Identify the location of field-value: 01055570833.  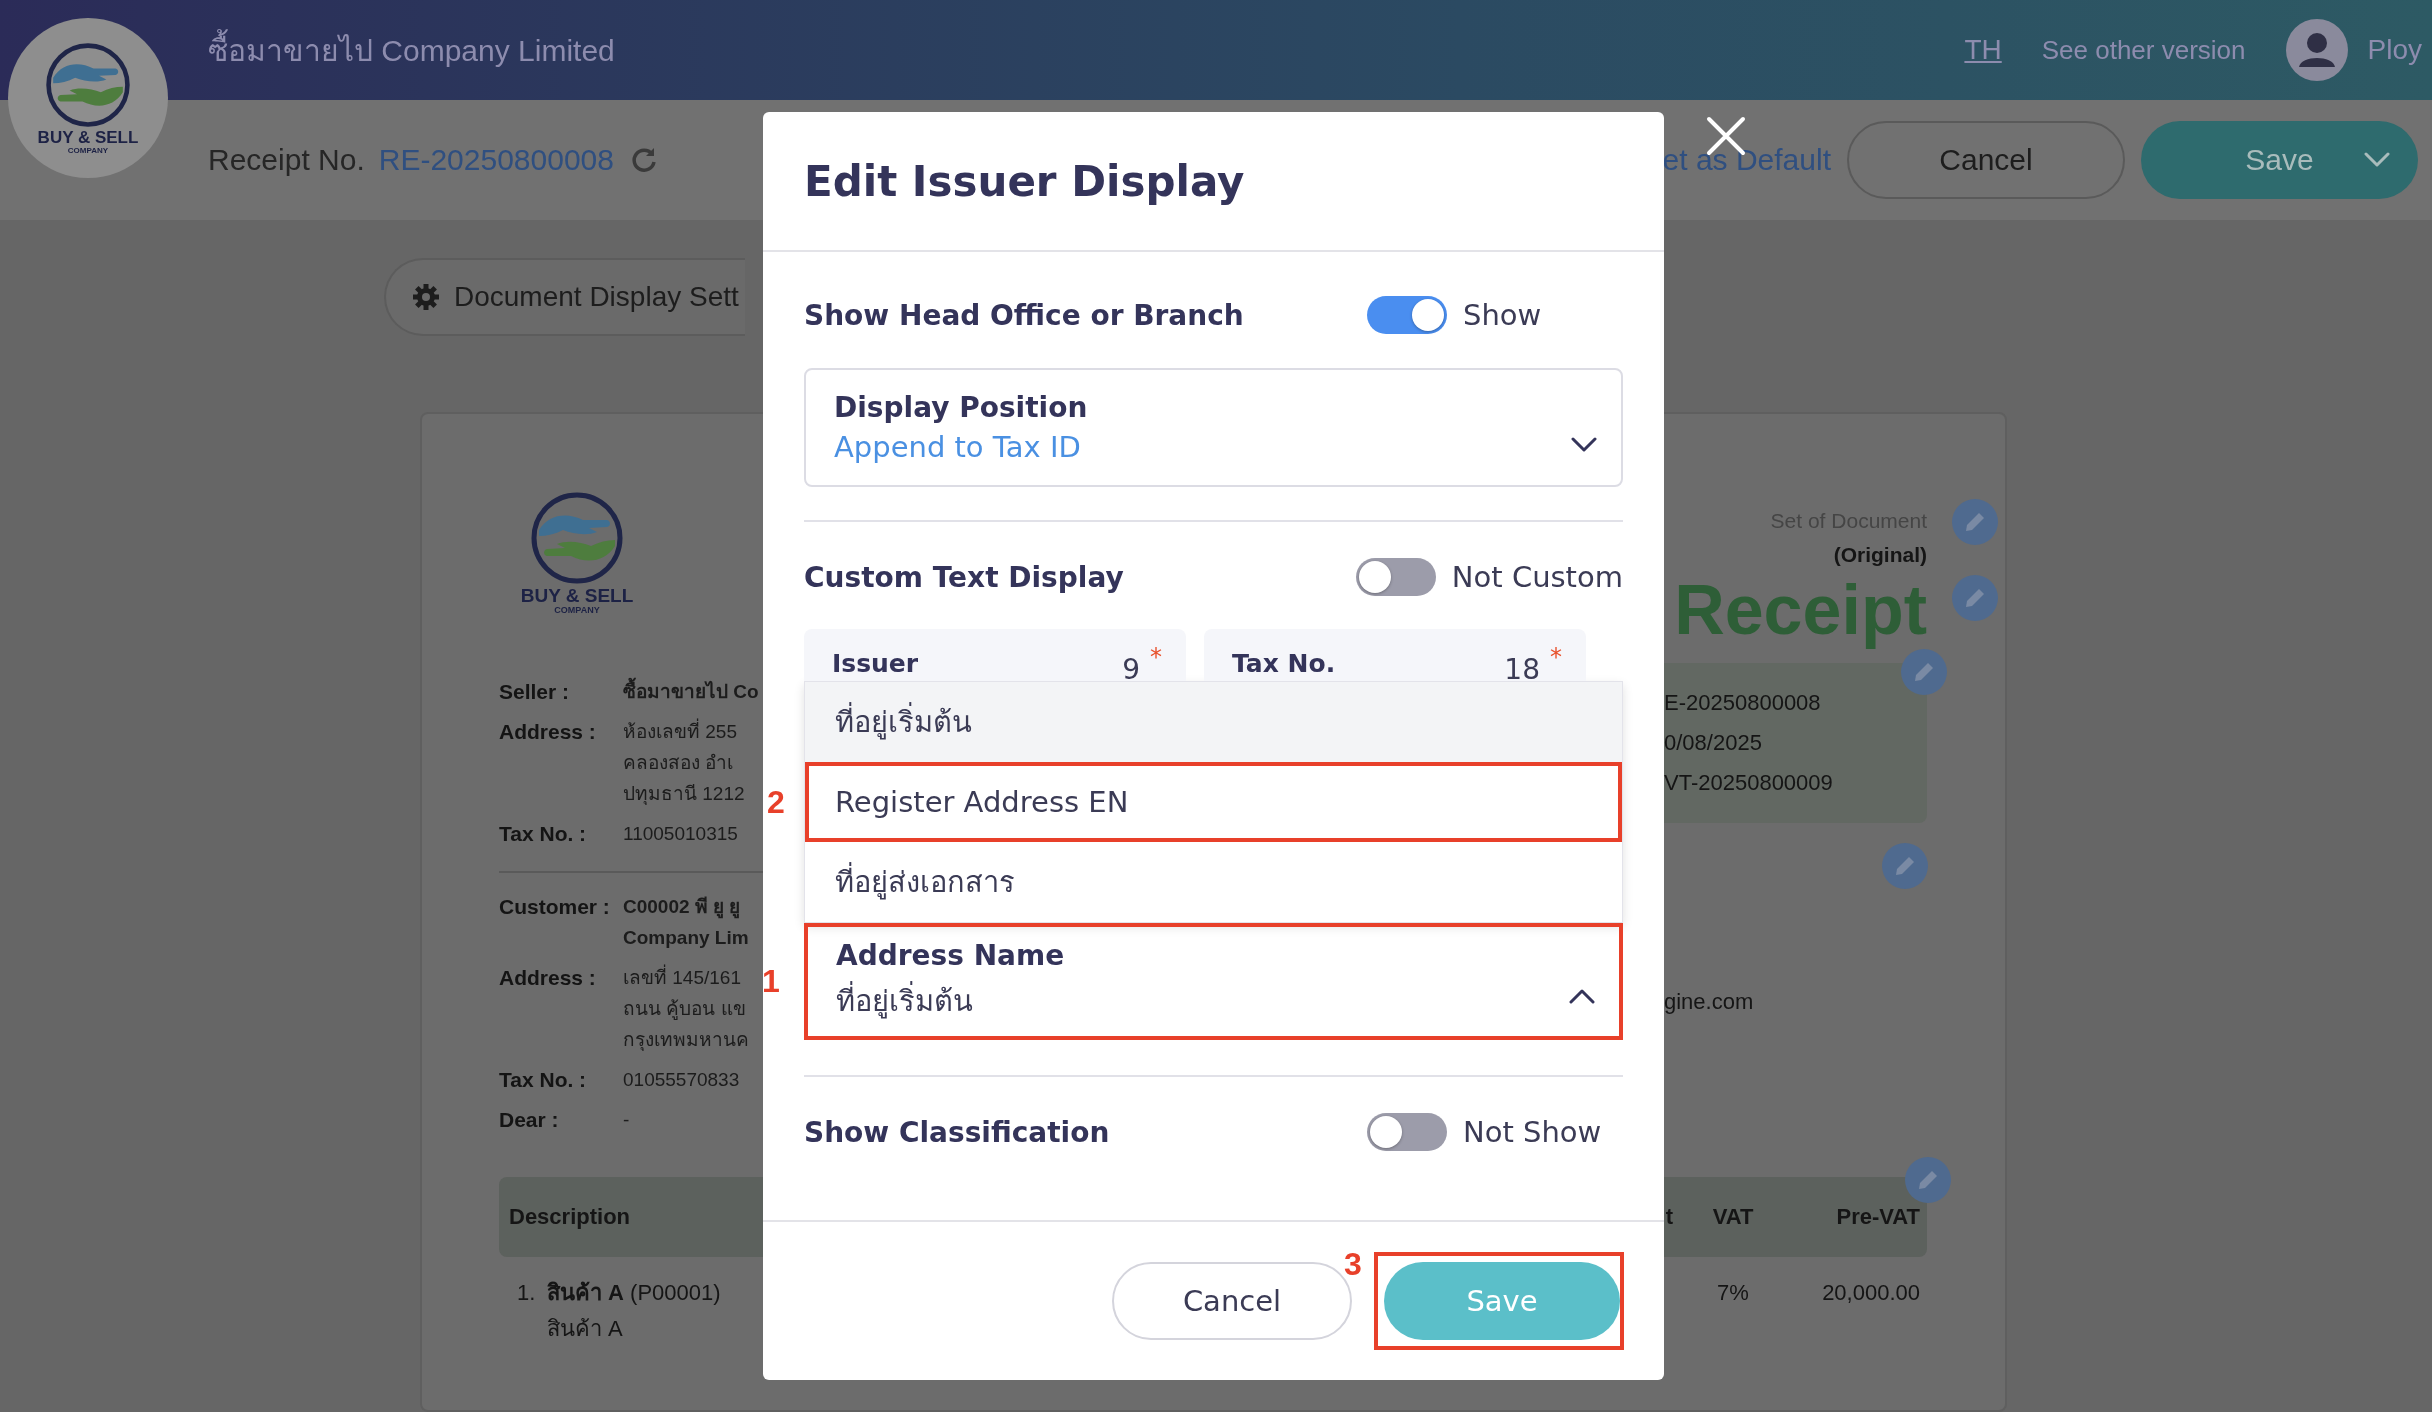
(681, 1079).